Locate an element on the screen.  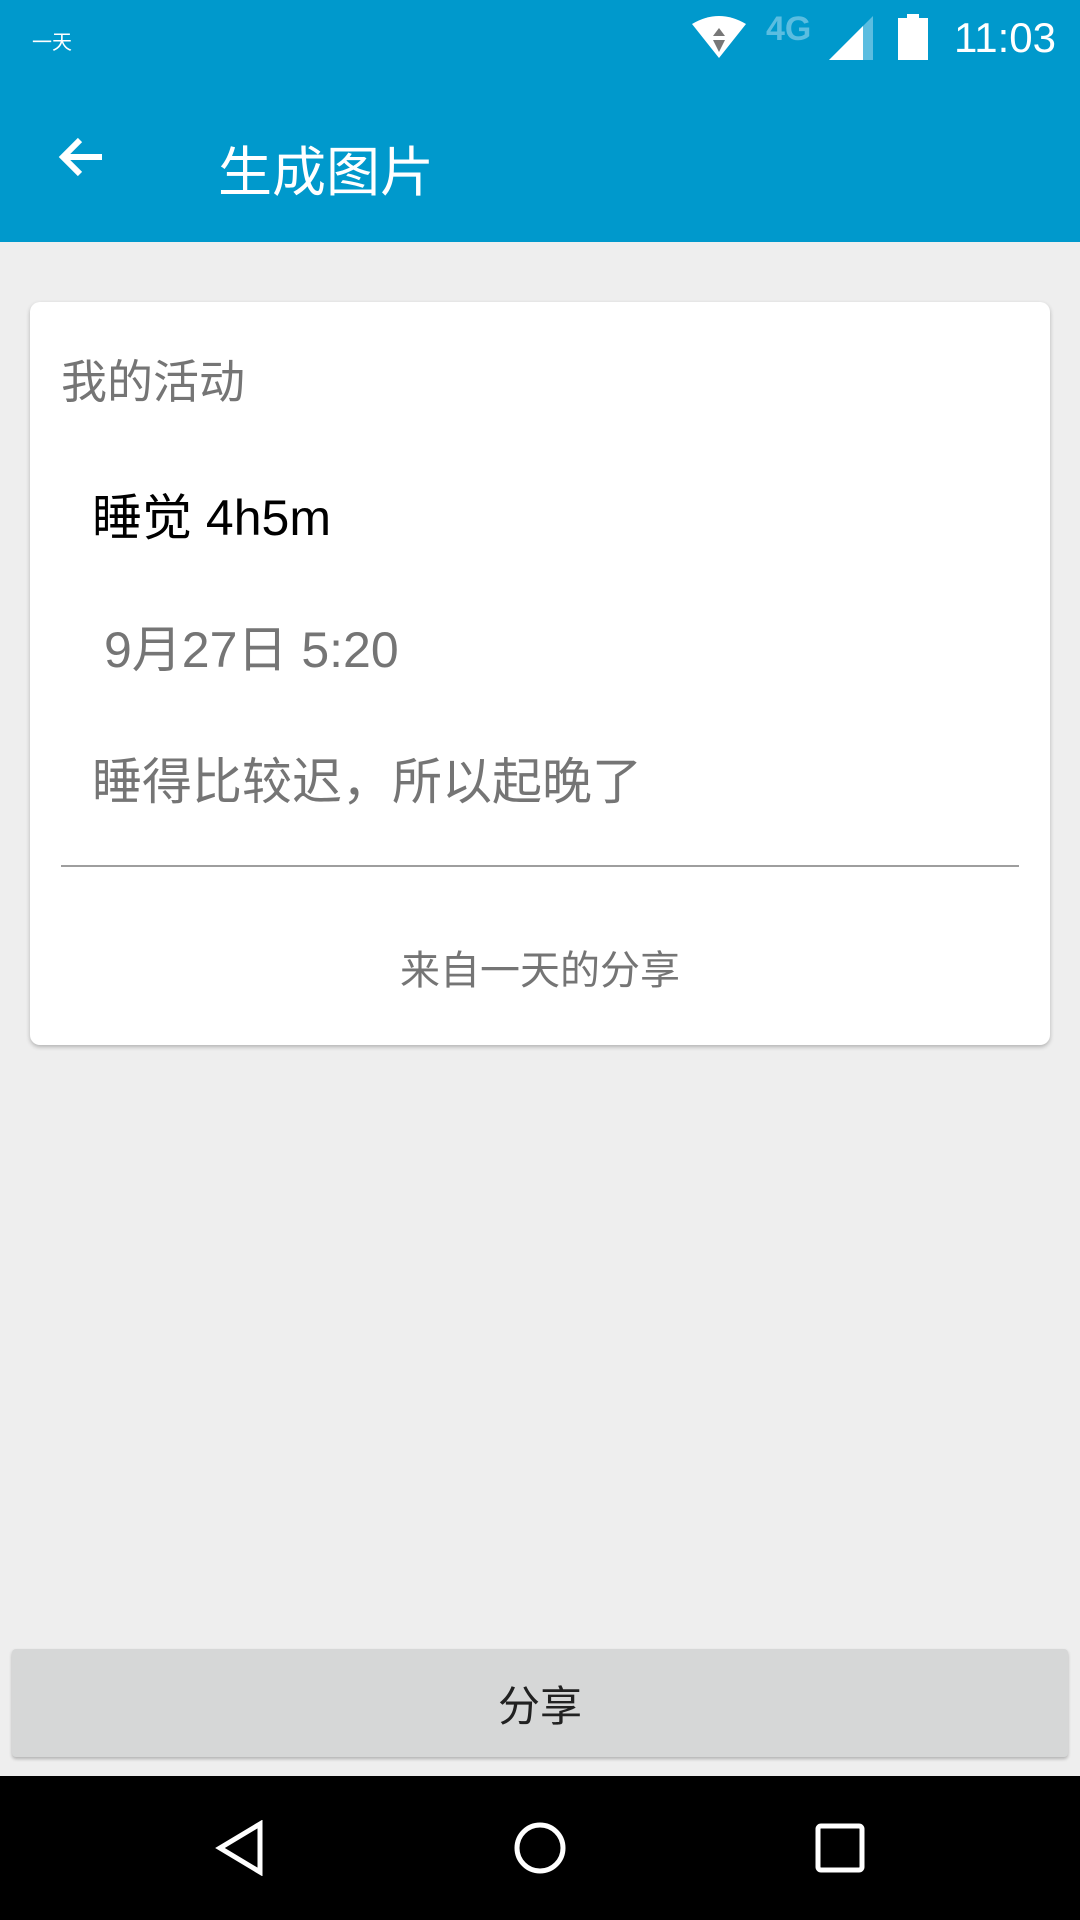
app-bar: 生成图片 is located at coordinates (540, 157).